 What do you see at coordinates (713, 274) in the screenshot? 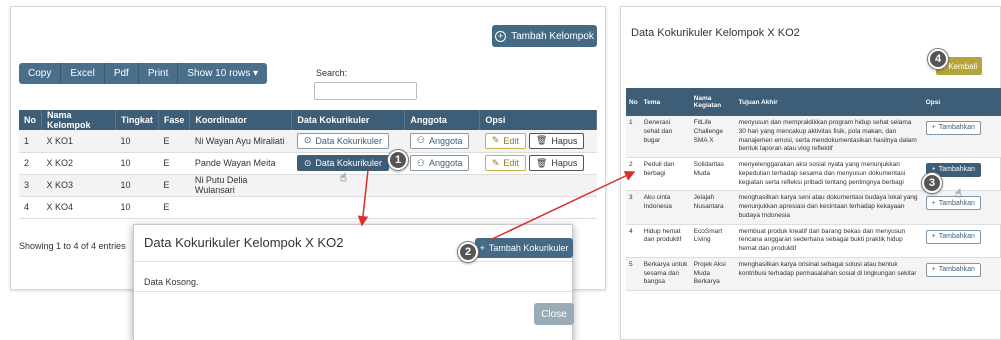
I see `cell-kegiatan: Projek Aksi Muda Berkarya` at bounding box center [713, 274].